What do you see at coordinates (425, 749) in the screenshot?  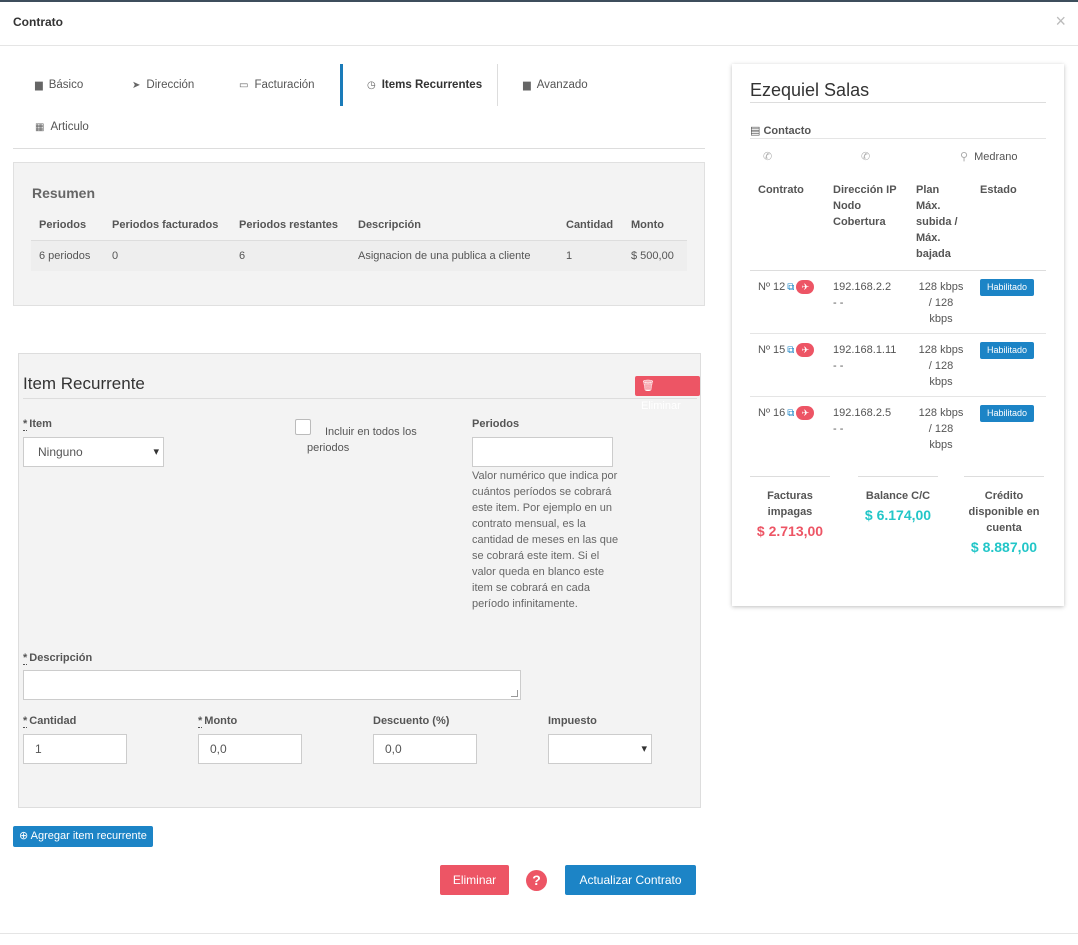 I see `descuento-input: 0,0` at bounding box center [425, 749].